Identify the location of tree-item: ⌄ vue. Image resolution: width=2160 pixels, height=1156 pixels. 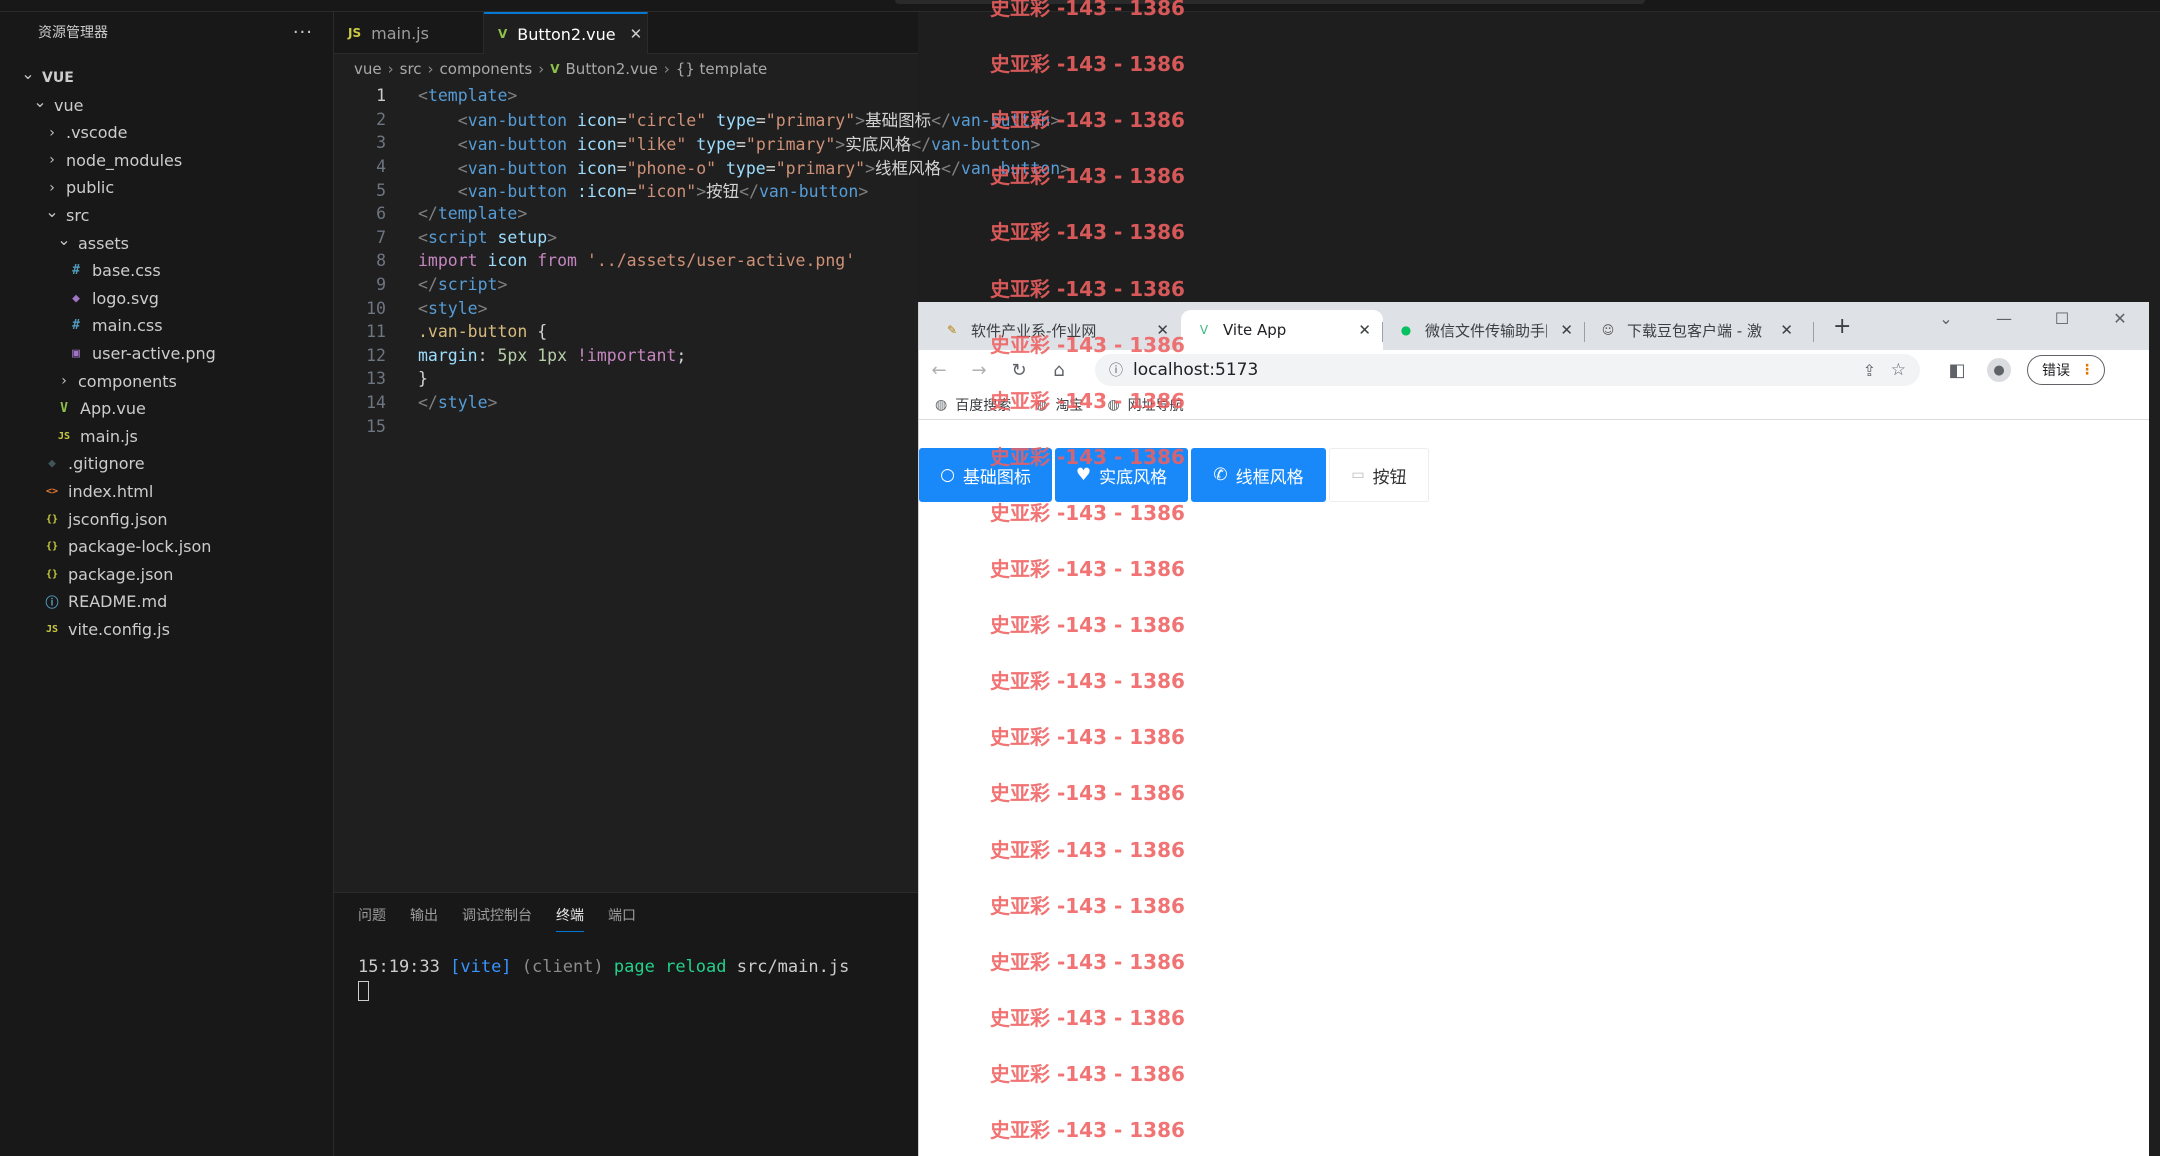
(173, 105).